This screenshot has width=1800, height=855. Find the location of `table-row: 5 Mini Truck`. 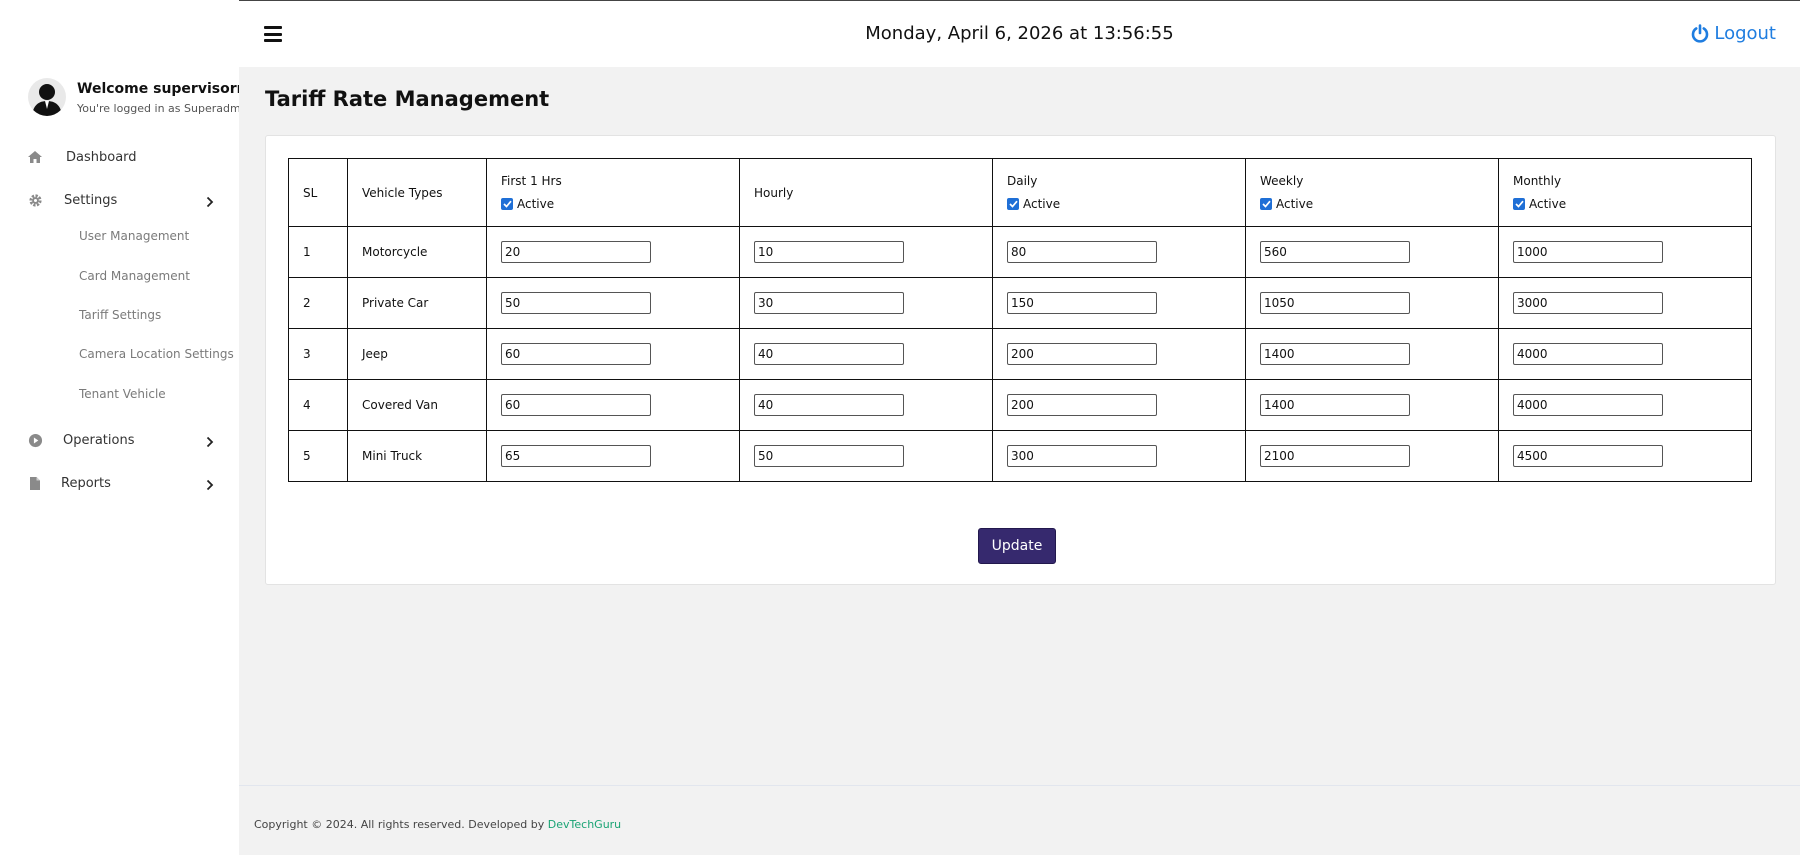

table-row: 5 Mini Truck is located at coordinates (1020, 456).